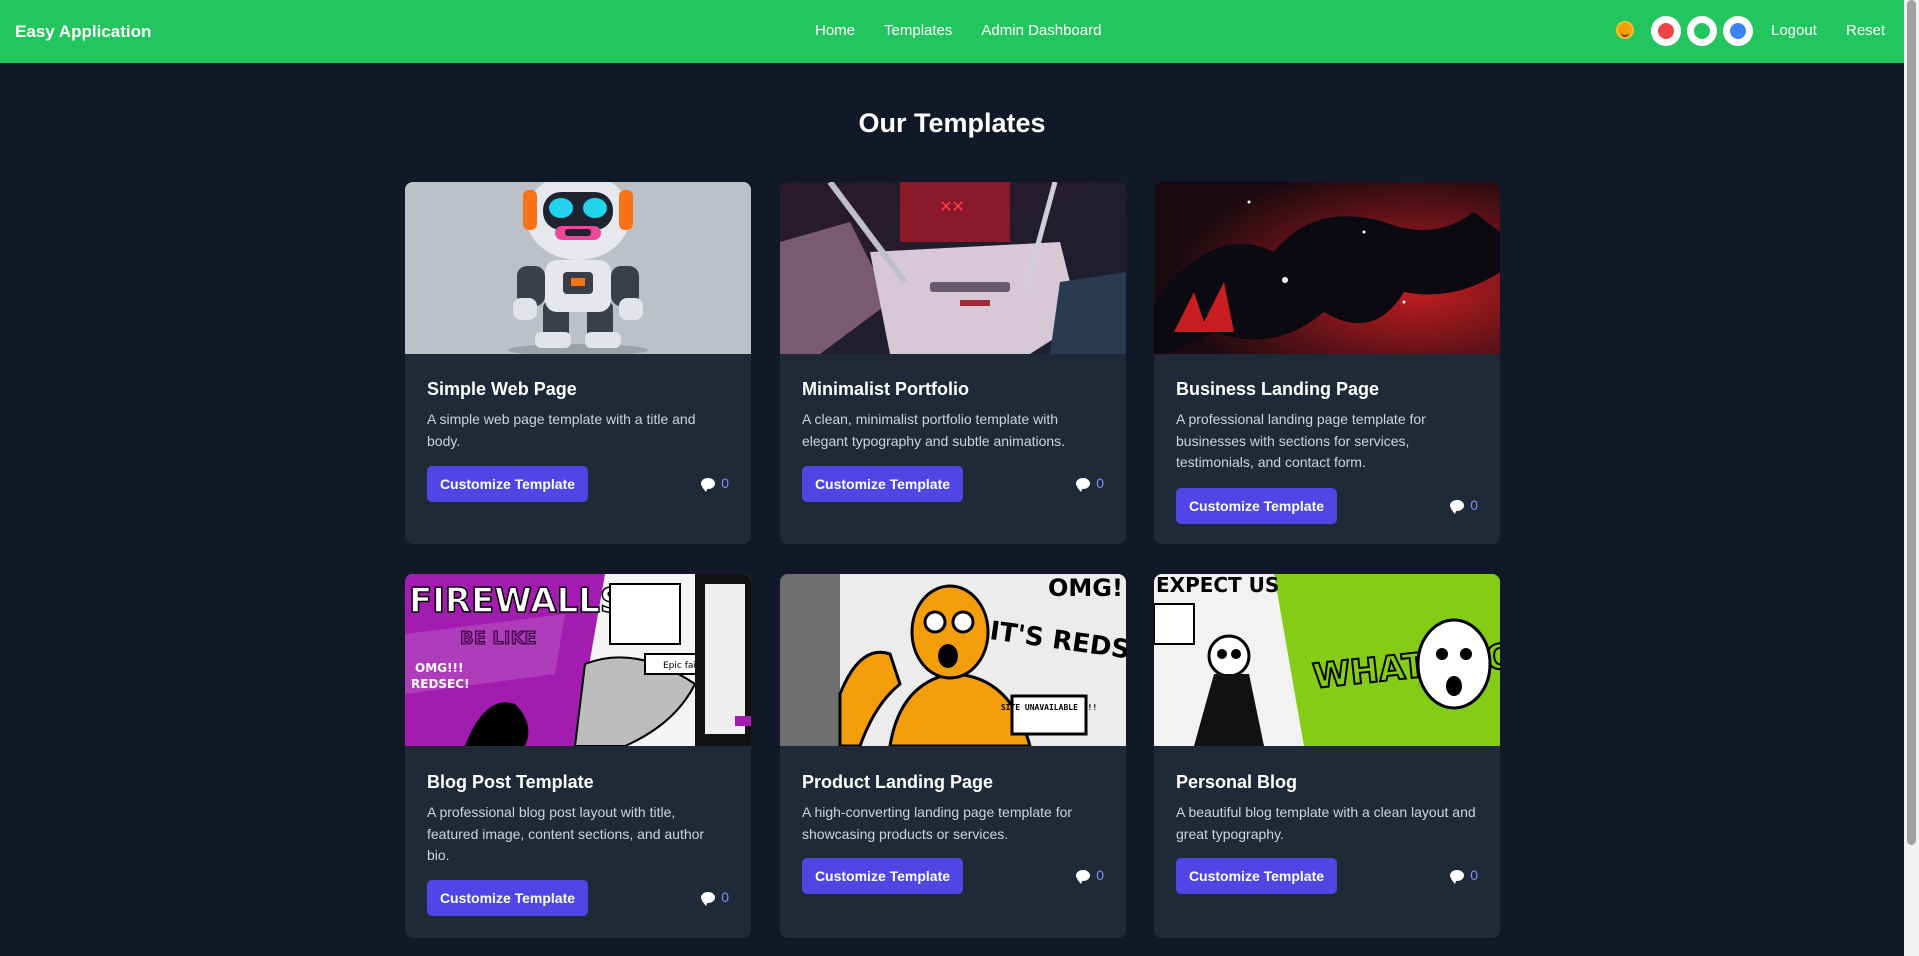 The image size is (1919, 956). Describe the element at coordinates (835, 30) in the screenshot. I see `nav-home-link: Home` at that location.